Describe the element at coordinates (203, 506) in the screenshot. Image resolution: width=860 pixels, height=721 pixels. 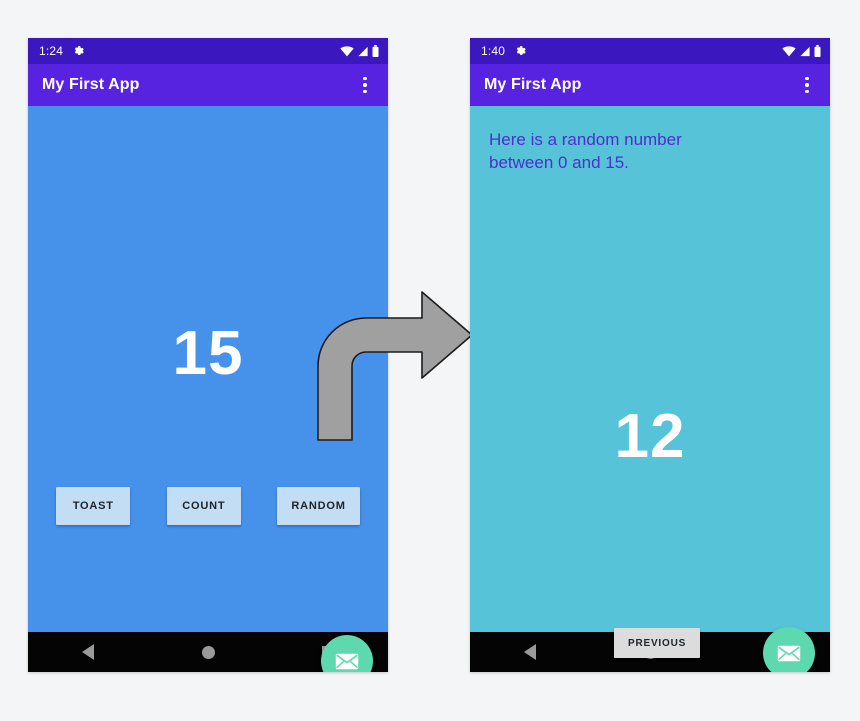
I see `count-button: COUNT` at that location.